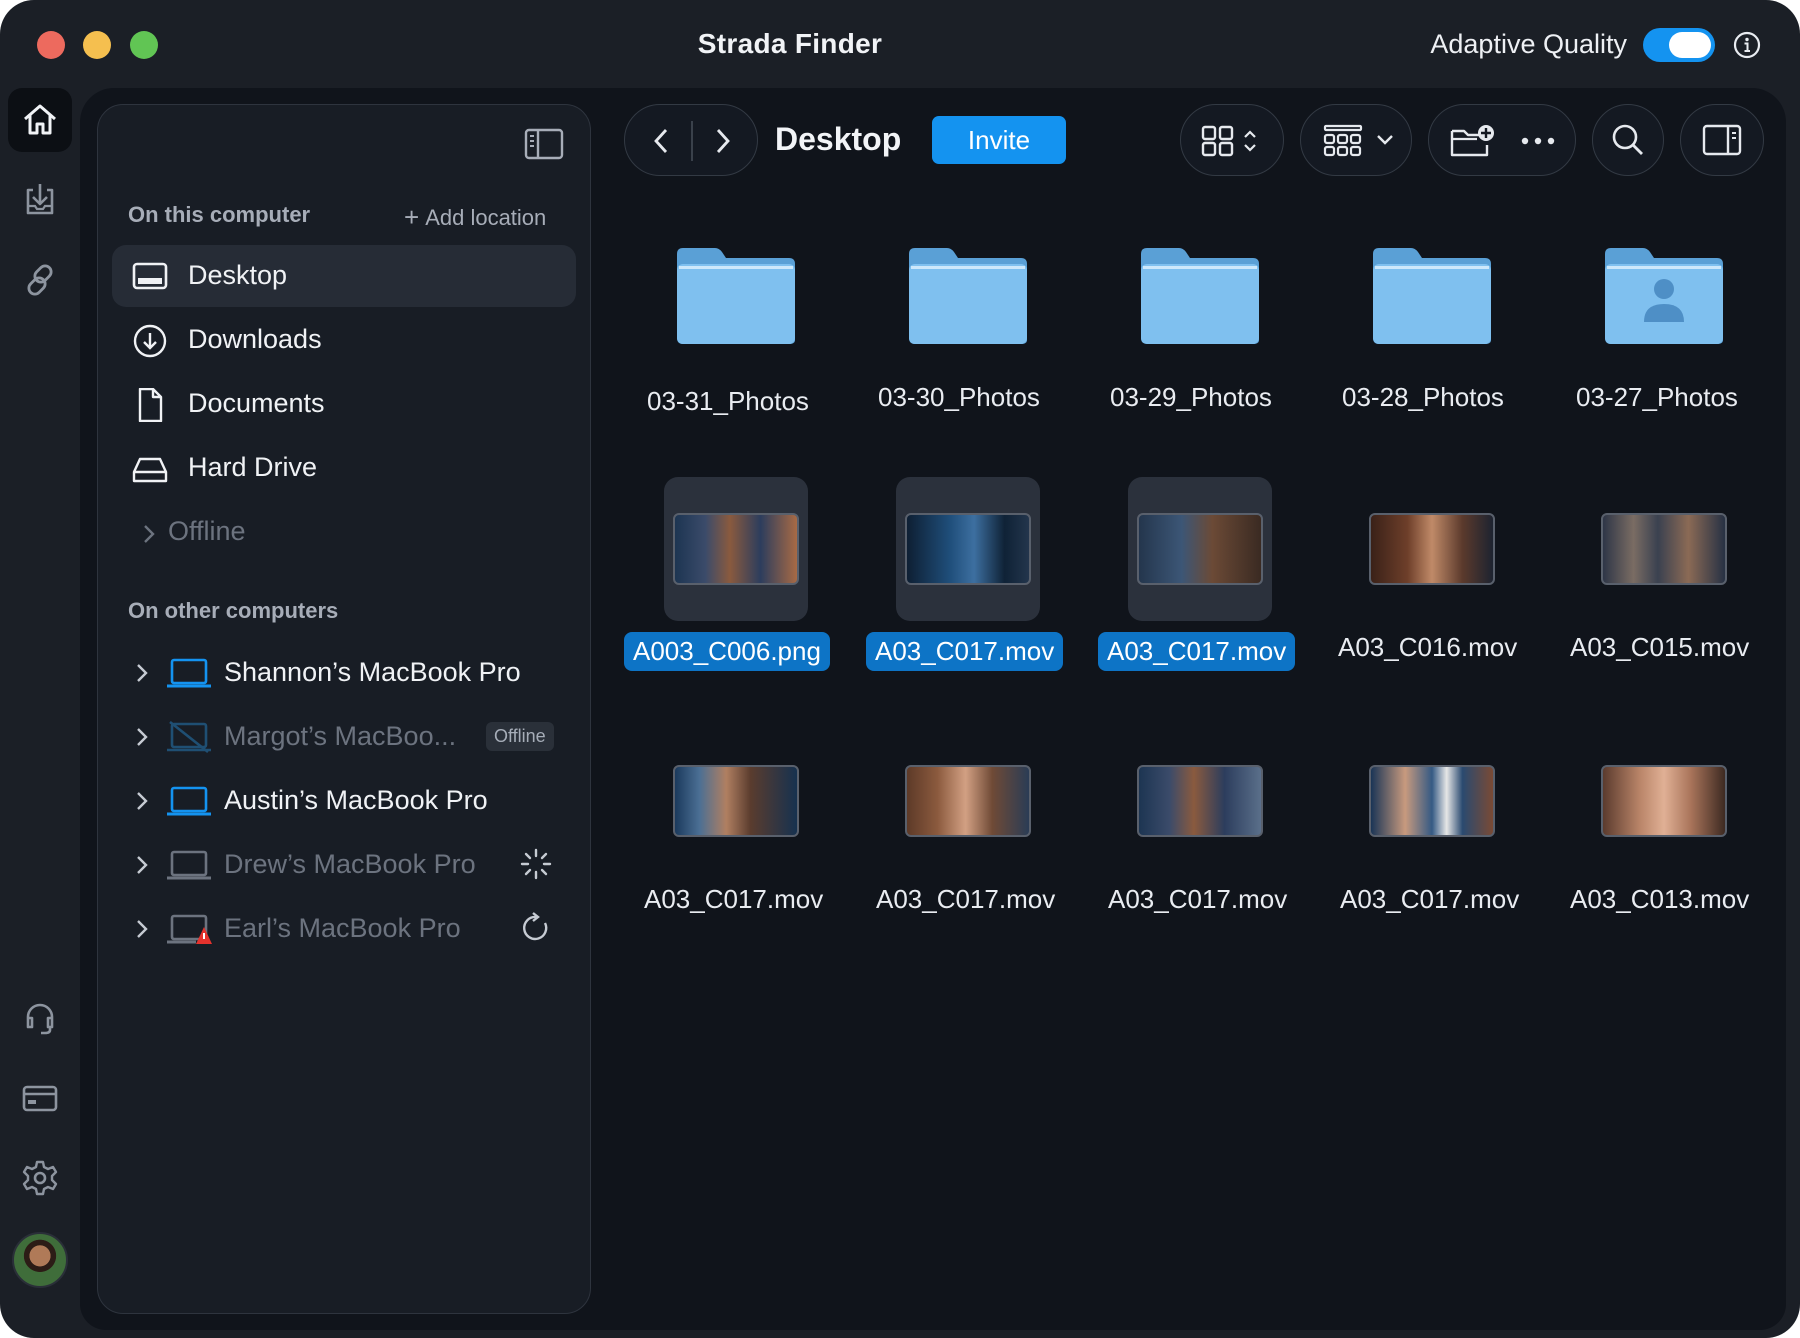 The height and width of the screenshot is (1338, 1800). I want to click on inspector-panel-icon, so click(1722, 140).